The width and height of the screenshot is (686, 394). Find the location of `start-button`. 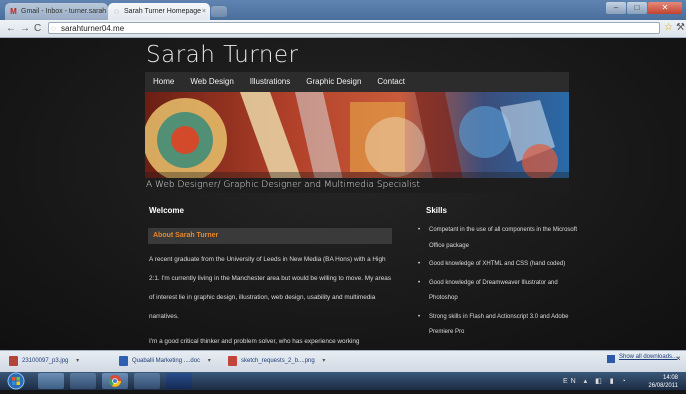

start-button is located at coordinates (16, 381).